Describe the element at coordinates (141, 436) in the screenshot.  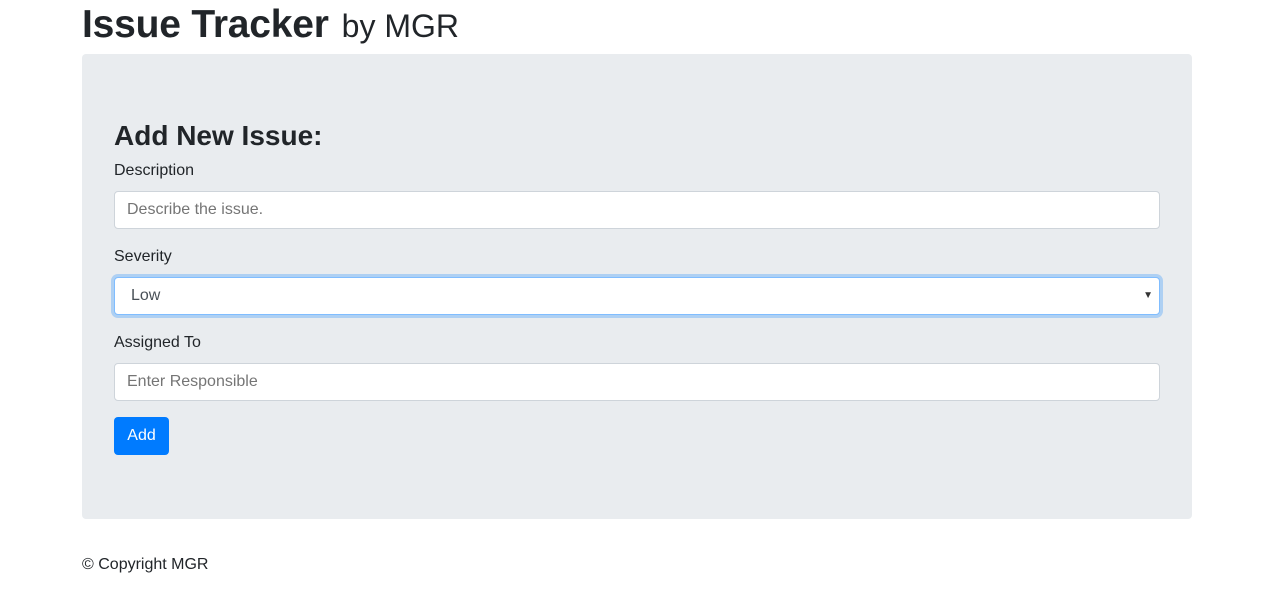
I see `add-button: Add` at that location.